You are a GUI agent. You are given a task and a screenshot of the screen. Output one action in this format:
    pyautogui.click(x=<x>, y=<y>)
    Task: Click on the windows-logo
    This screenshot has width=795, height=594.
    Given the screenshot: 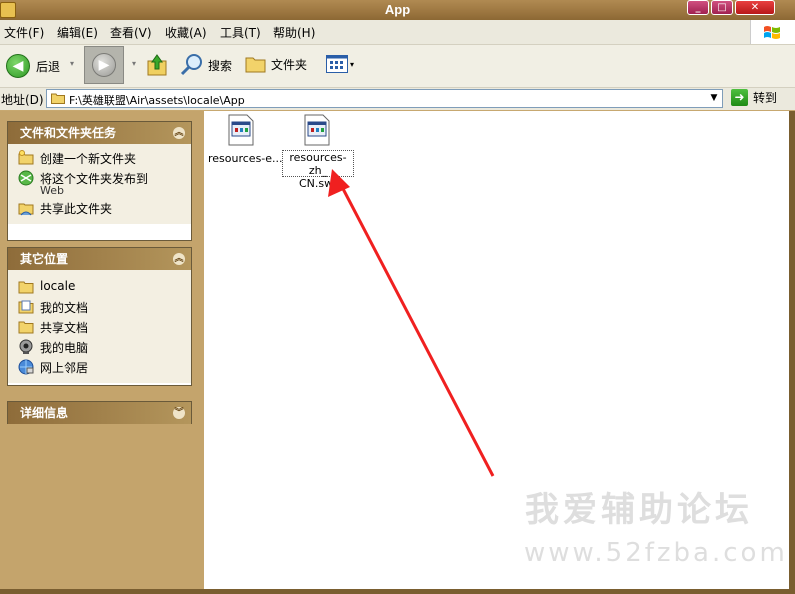 What is the action you would take?
    pyautogui.click(x=772, y=32)
    